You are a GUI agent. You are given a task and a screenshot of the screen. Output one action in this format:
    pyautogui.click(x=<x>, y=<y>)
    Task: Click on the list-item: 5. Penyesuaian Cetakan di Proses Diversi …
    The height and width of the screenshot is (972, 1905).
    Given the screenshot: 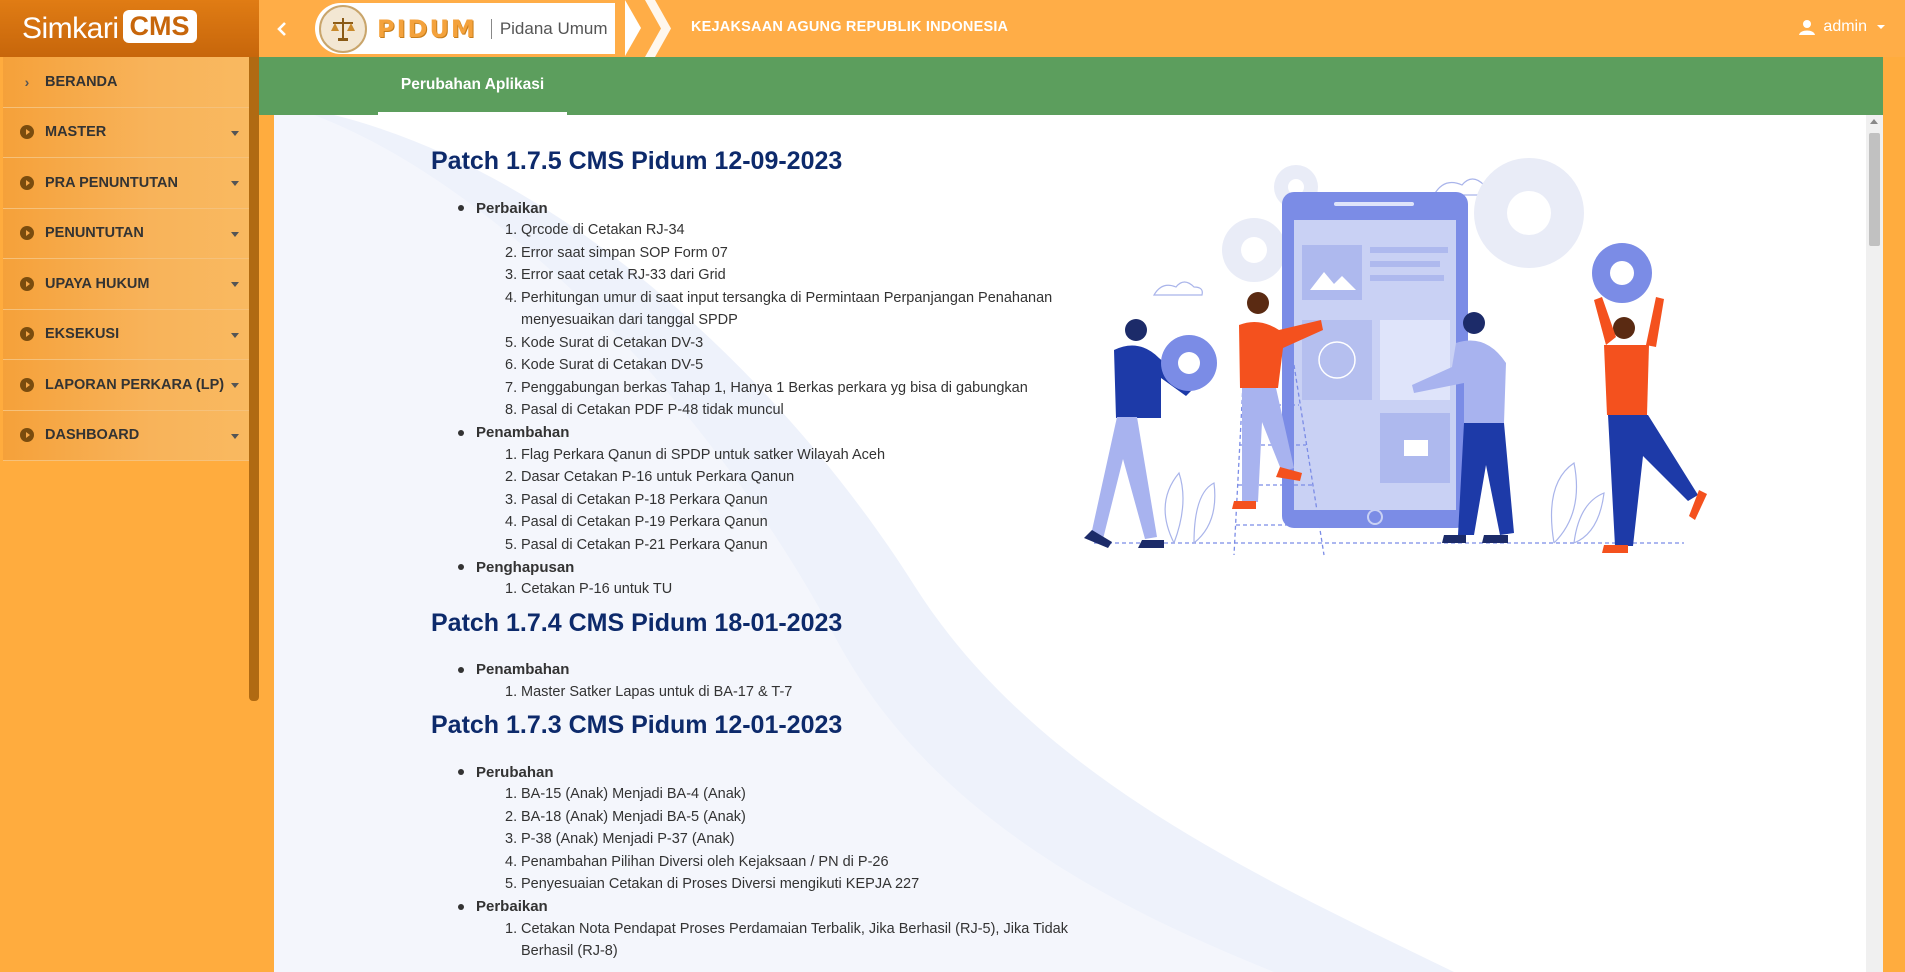 What is the action you would take?
    pyautogui.click(x=788, y=884)
    